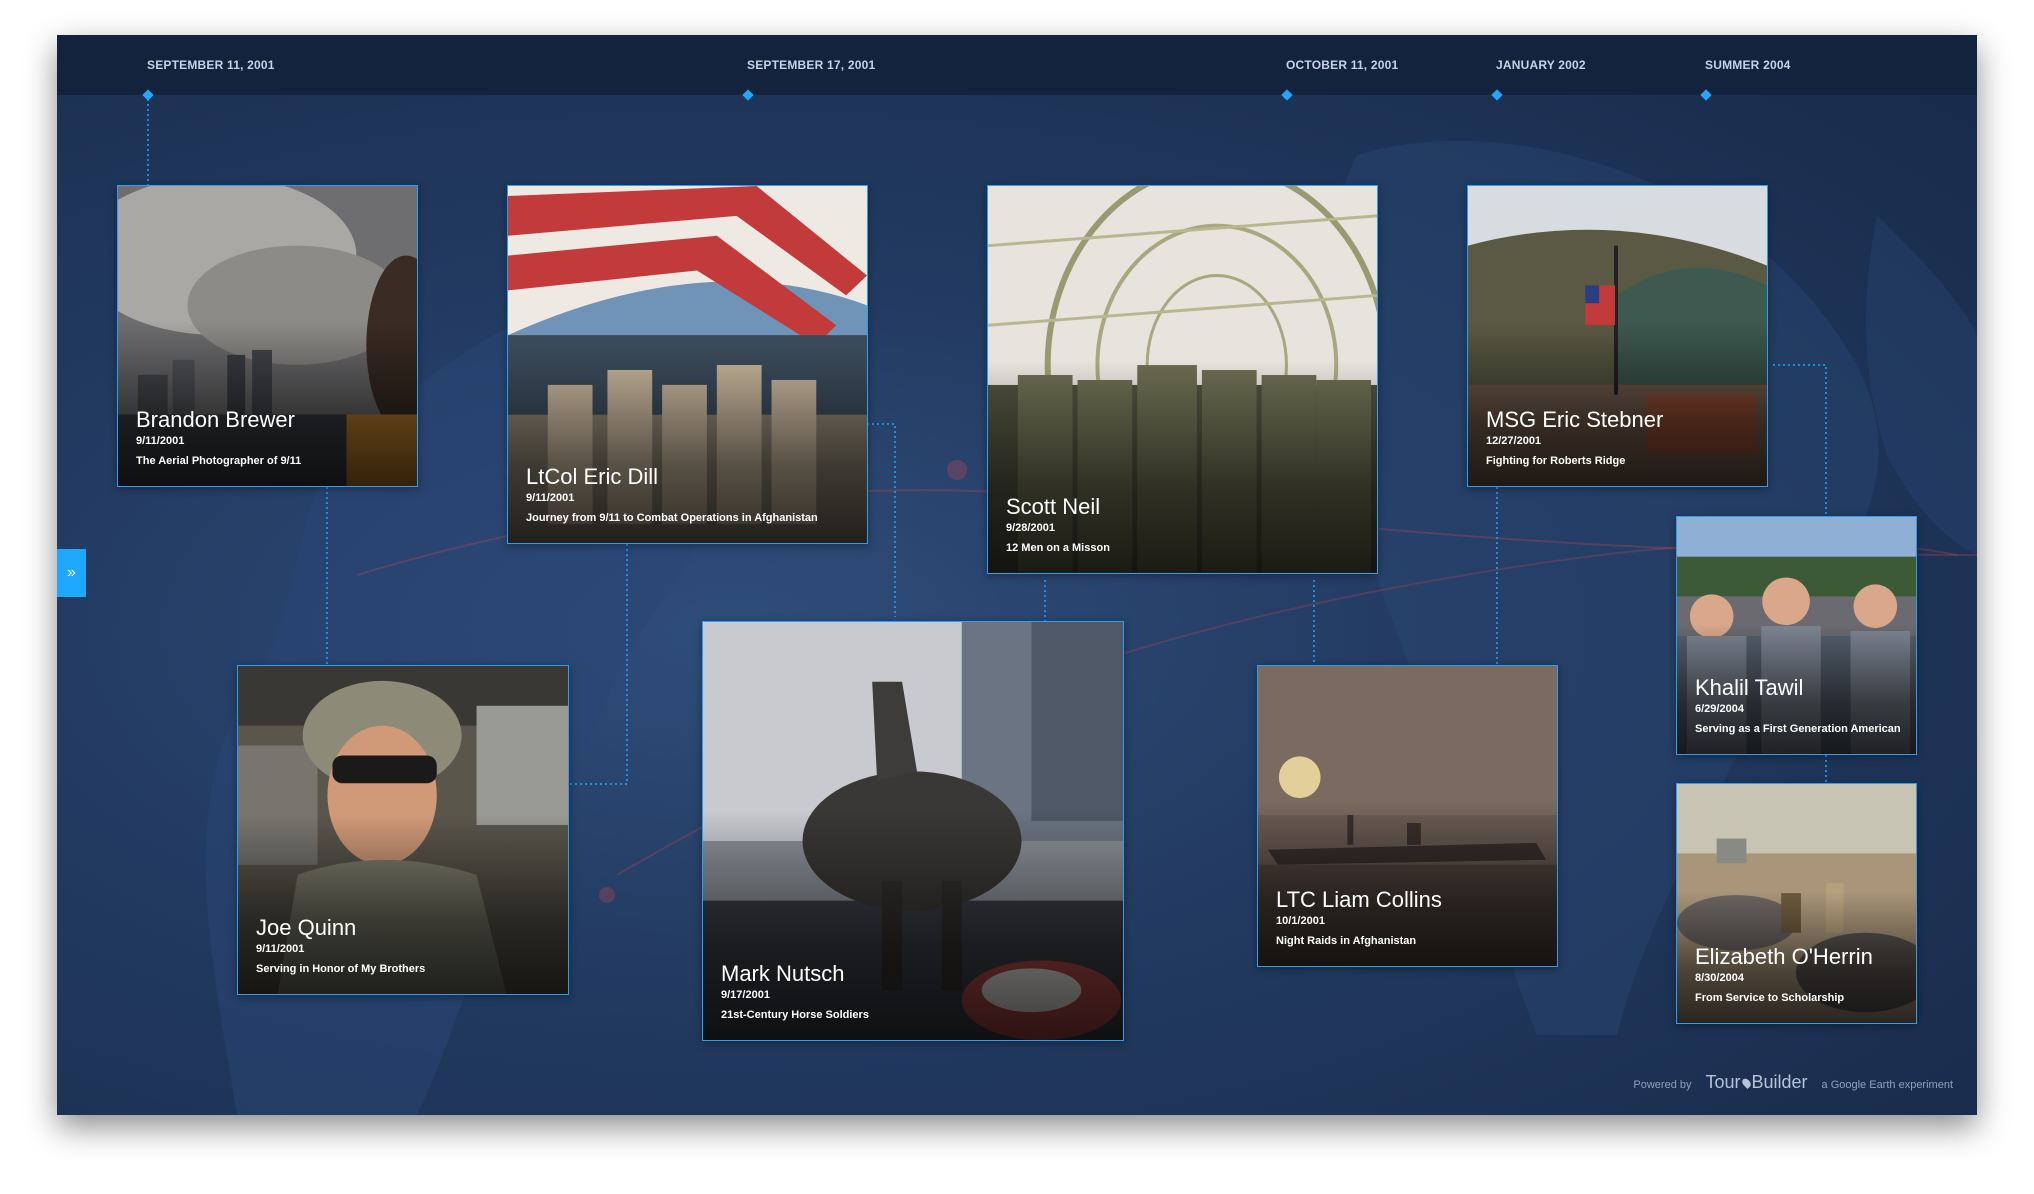  Describe the element at coordinates (1346, 941) in the screenshot. I see `story-subtitle: Night Raids in Afghanistan` at that location.